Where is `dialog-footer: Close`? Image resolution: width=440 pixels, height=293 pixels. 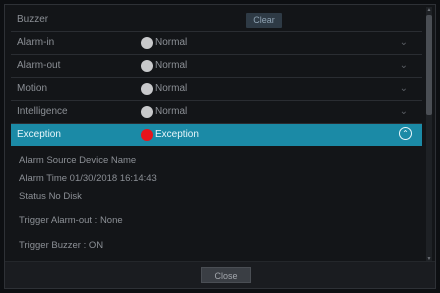
dialog-footer: Close is located at coordinates (220, 274).